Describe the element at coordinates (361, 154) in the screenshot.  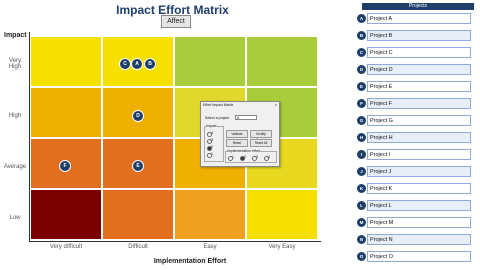
I see `project-badge: I` at that location.